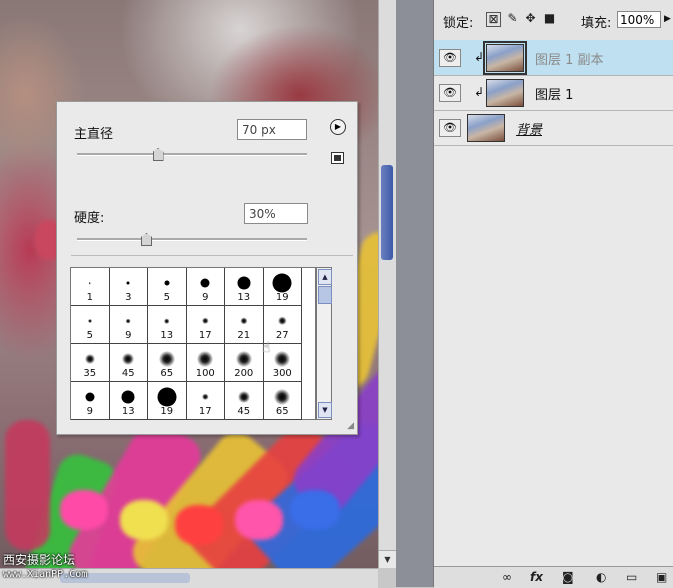 The width and height of the screenshot is (673, 588). Describe the element at coordinates (569, 58) in the screenshot. I see `layer-name: 图层 1 副本` at that location.